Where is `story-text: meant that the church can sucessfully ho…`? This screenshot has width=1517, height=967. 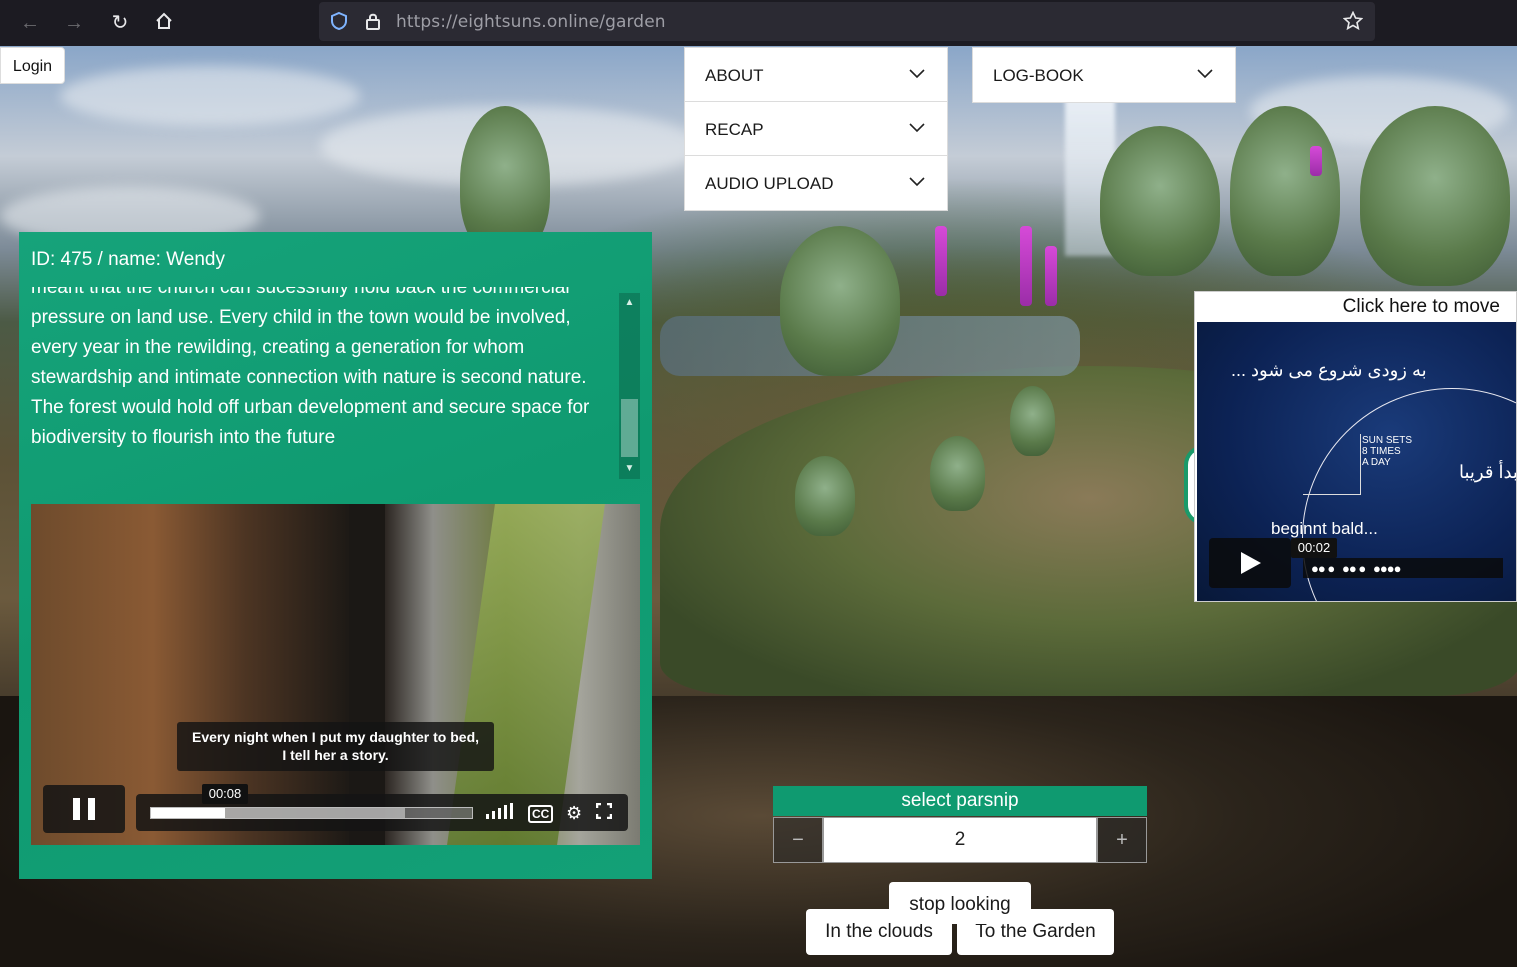 story-text: meant that the church can sucessfully ho… is located at coordinates (310, 367).